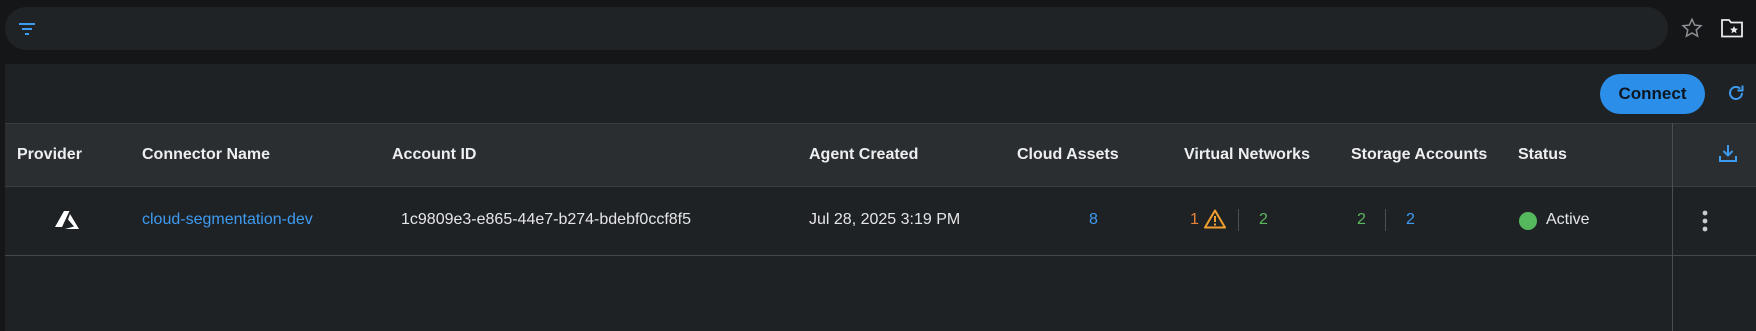 The image size is (1756, 331). What do you see at coordinates (27, 29) in the screenshot?
I see `filter-icon` at bounding box center [27, 29].